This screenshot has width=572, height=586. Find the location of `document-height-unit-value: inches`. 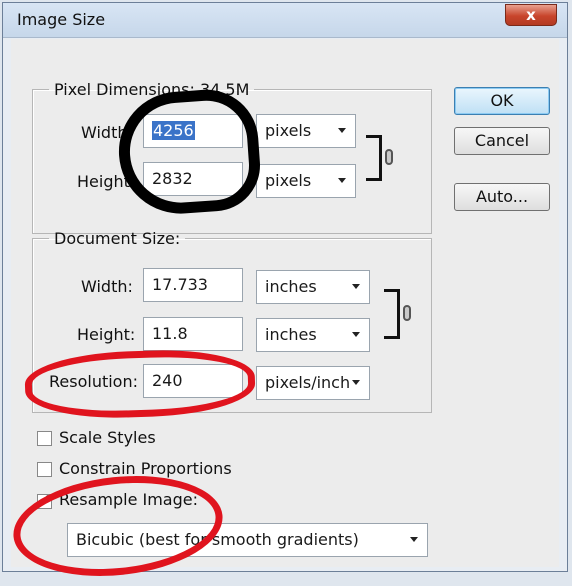

document-height-unit-value: inches is located at coordinates (291, 334).